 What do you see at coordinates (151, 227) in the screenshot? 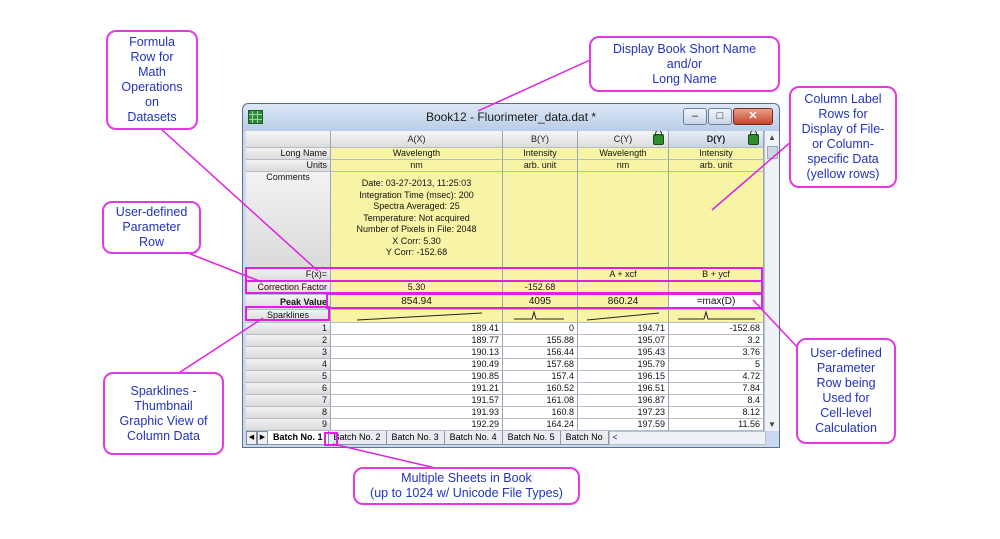
I see `callout-parameter-row: User-defined Parameter Row` at bounding box center [151, 227].